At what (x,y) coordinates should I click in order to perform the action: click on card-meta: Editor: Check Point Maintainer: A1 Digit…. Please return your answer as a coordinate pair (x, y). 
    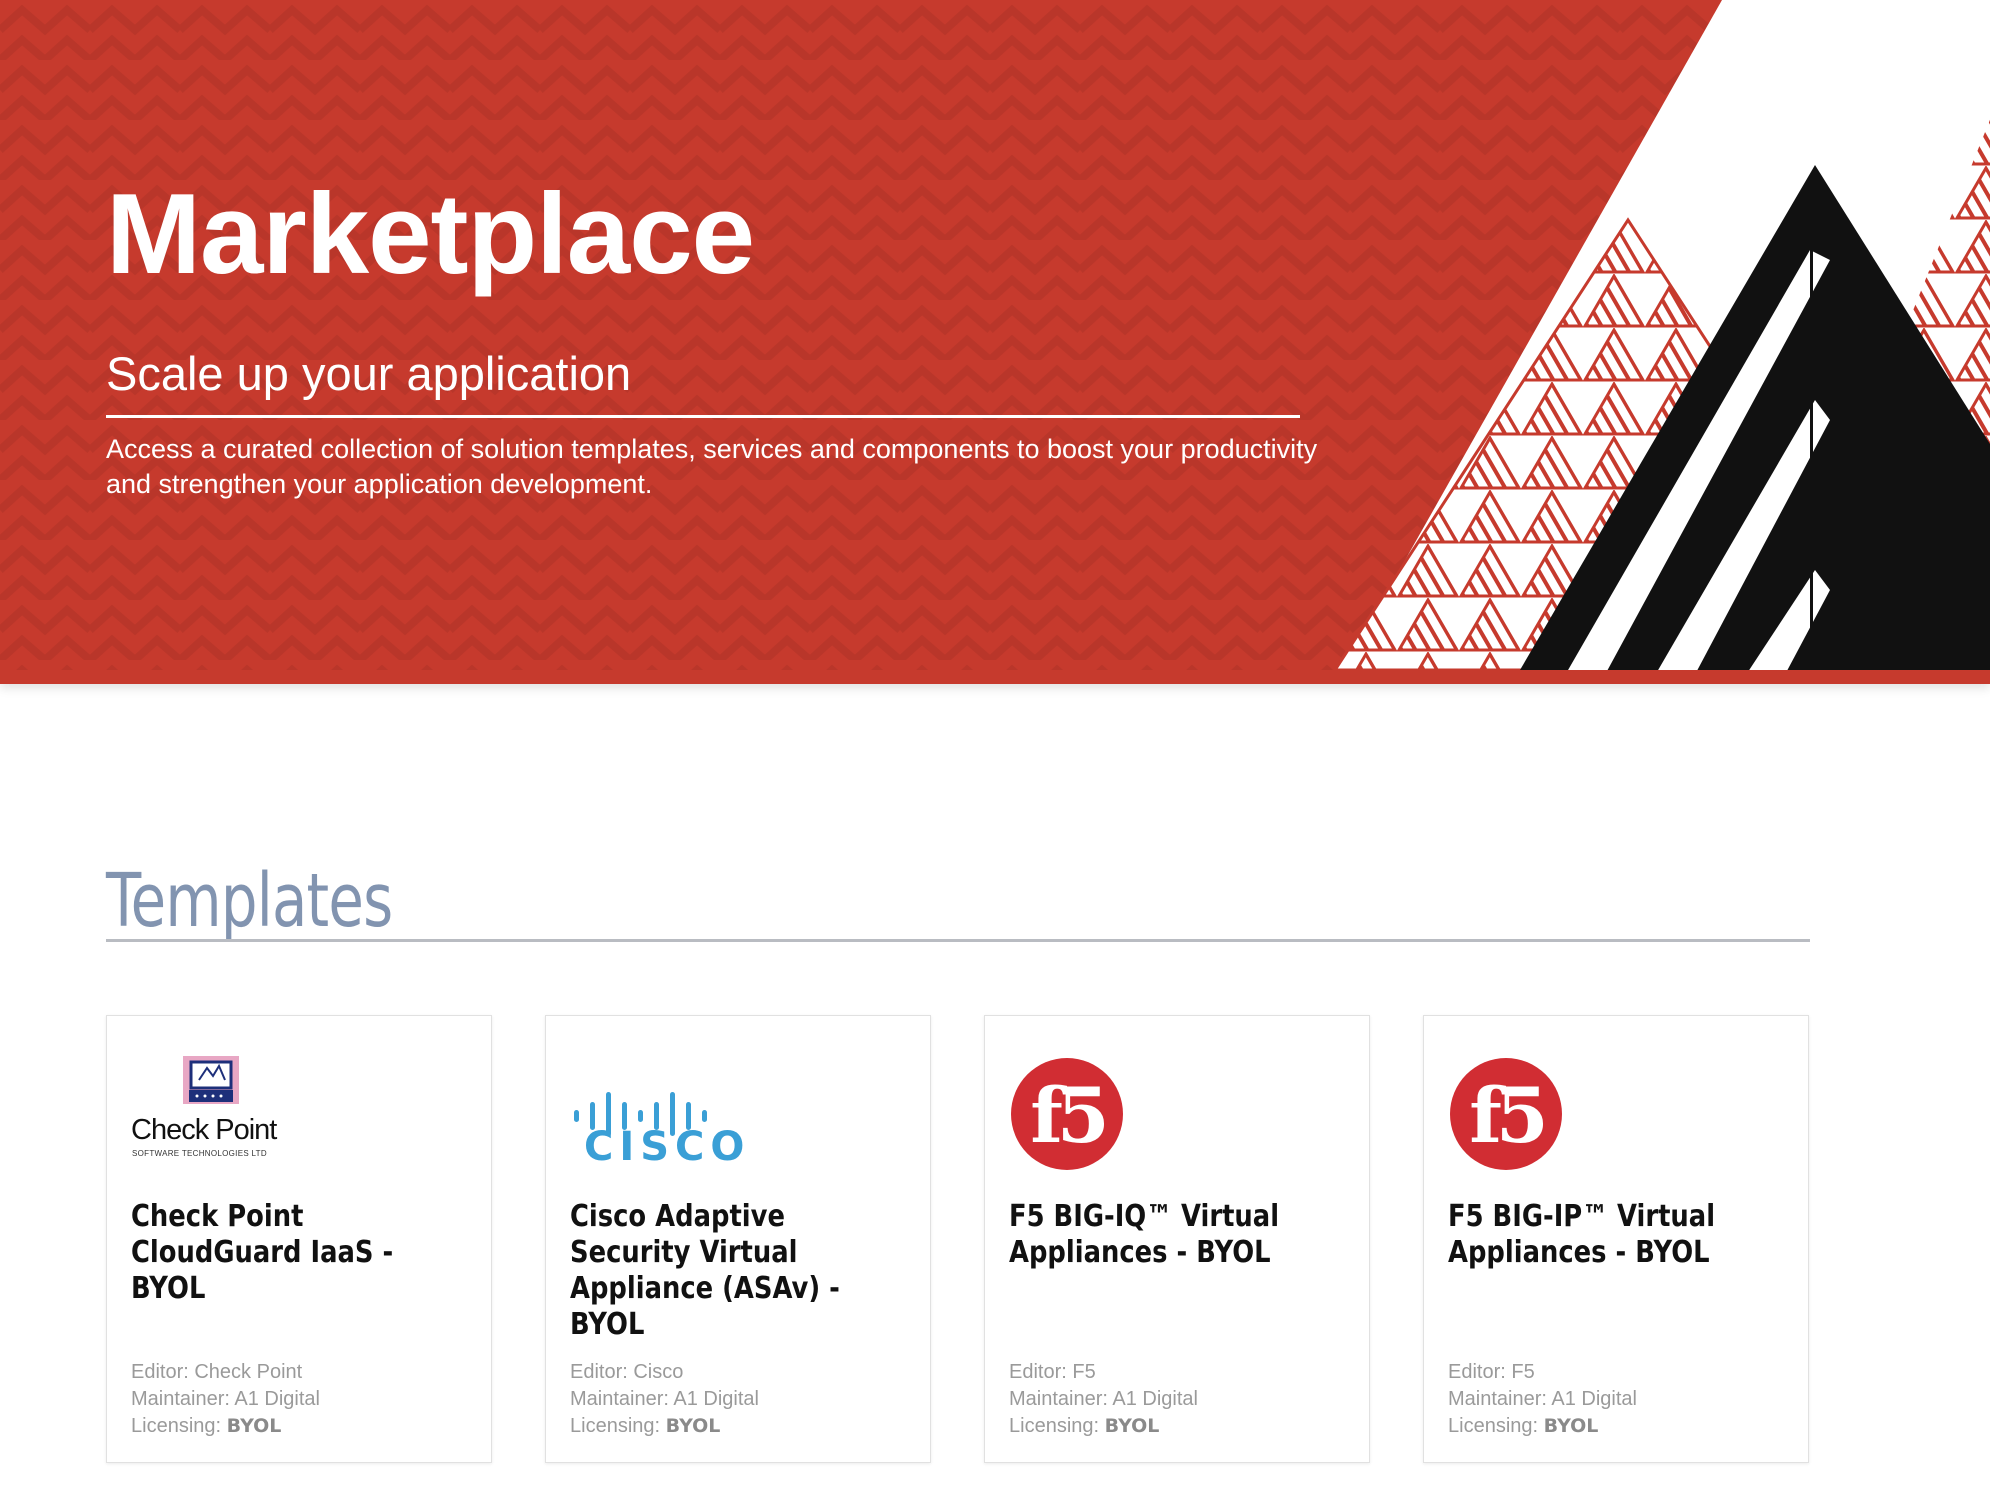
    Looking at the image, I should click on (225, 1399).